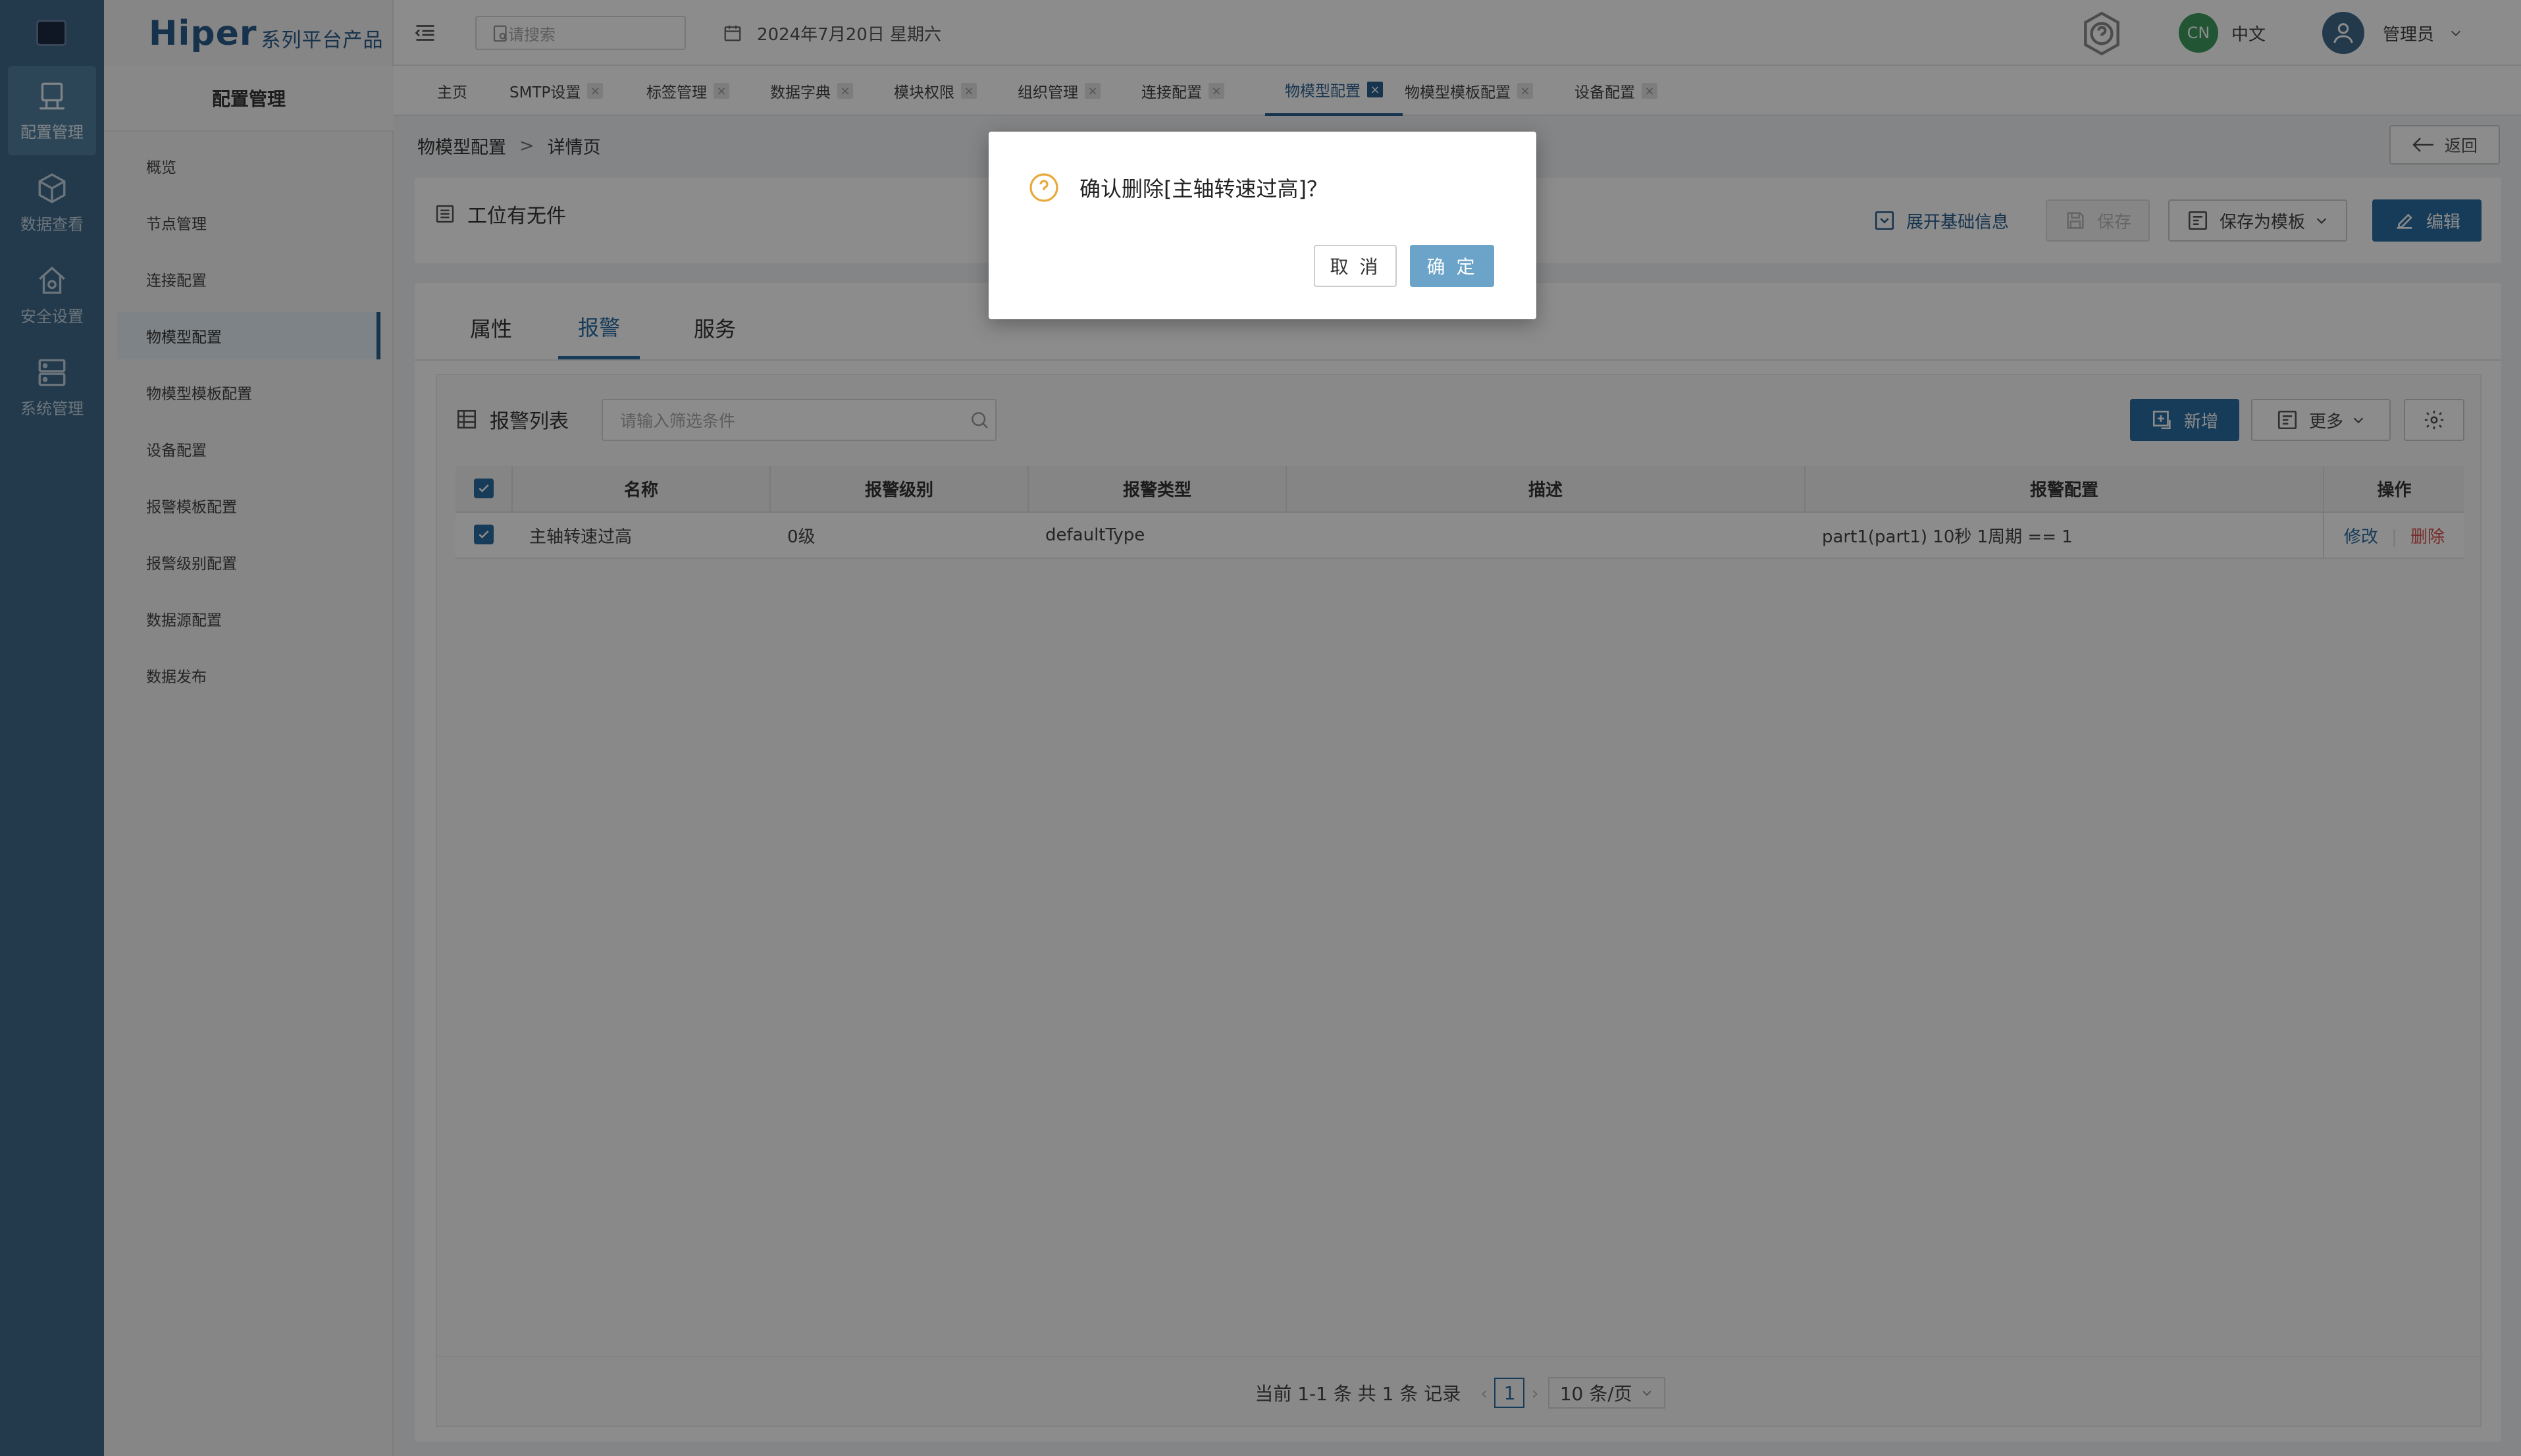 The height and width of the screenshot is (1456, 2521). What do you see at coordinates (1043, 187) in the screenshot?
I see `question-circle-icon` at bounding box center [1043, 187].